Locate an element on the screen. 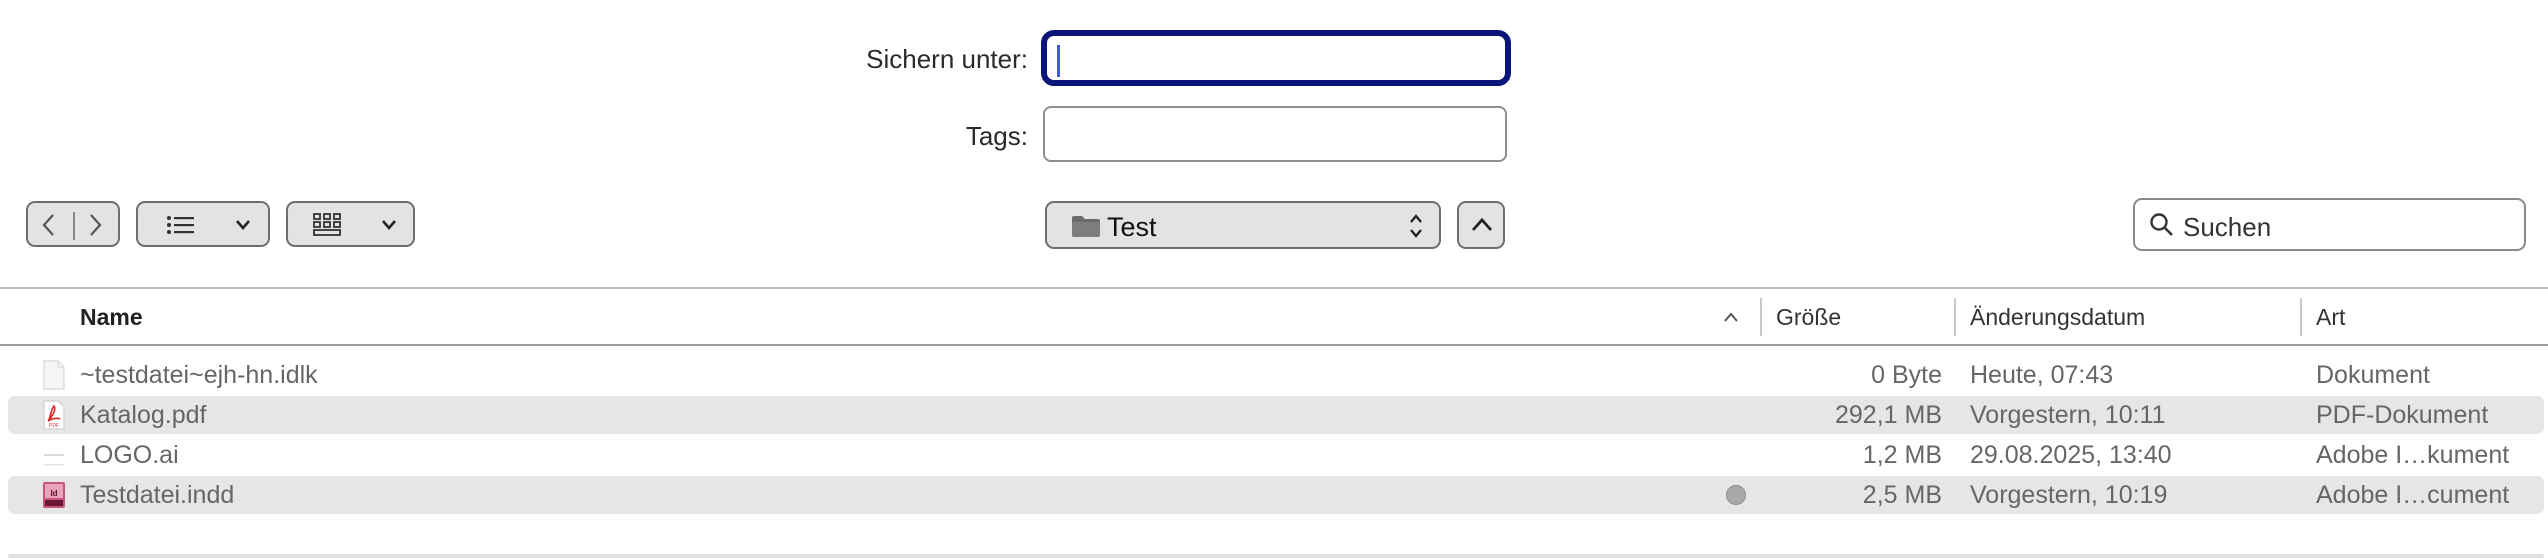 The width and height of the screenshot is (2548, 560). file-kind: Adobe I…kument is located at coordinates (2413, 455).